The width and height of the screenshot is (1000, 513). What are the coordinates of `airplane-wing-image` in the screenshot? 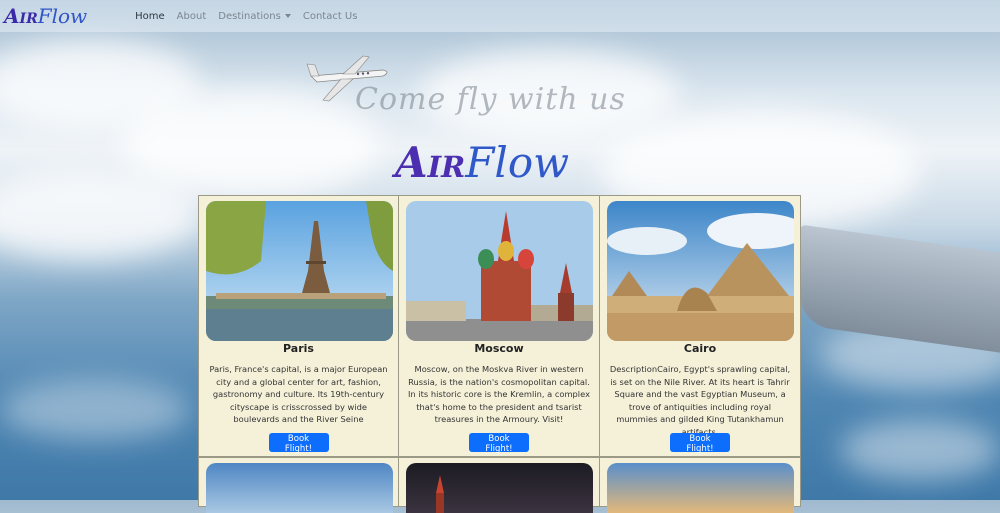 It's located at (900, 290).